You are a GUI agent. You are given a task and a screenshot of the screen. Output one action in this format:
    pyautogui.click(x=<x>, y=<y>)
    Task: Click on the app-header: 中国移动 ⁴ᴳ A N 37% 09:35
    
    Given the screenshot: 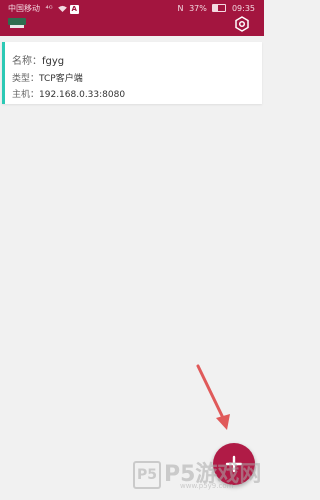 What is the action you would take?
    pyautogui.click(x=132, y=18)
    